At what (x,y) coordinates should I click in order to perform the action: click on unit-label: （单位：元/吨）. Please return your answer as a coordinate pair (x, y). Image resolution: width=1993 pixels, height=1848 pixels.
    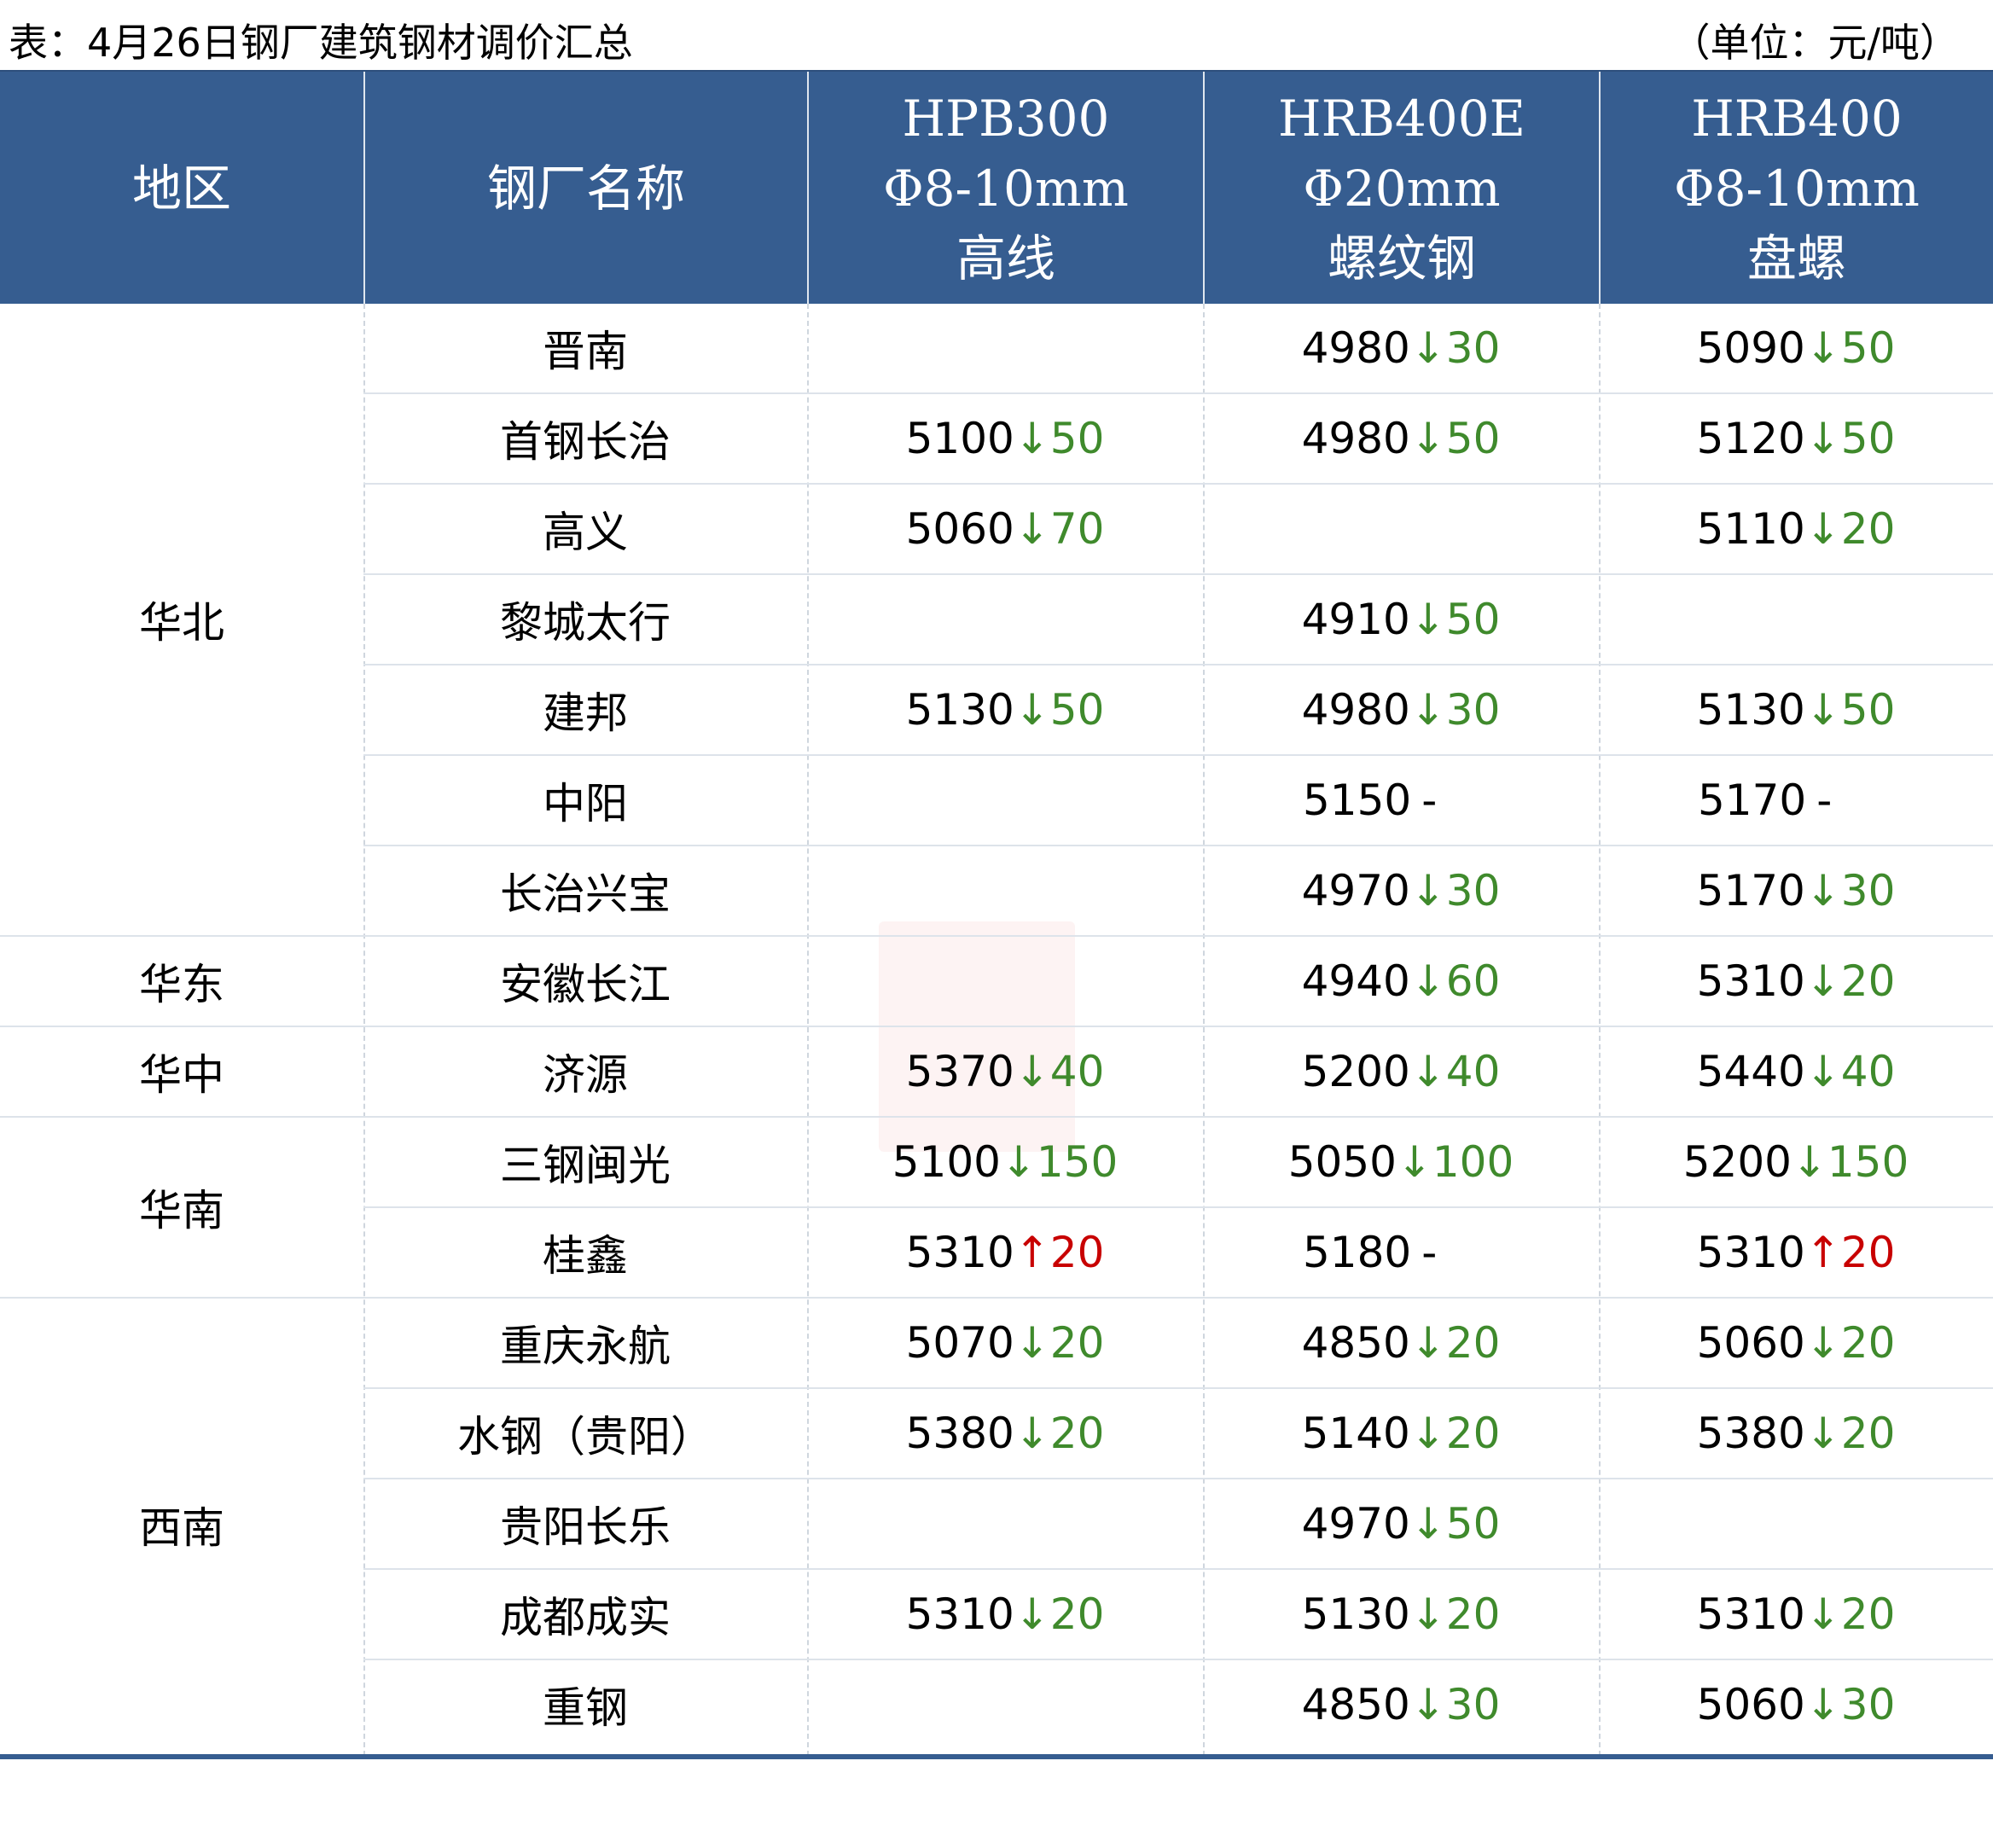
    Looking at the image, I should click on (1815, 43).